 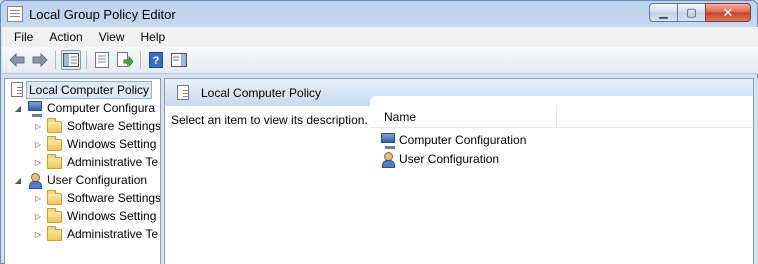 I want to click on minimize-button: ▁, so click(x=663, y=12).